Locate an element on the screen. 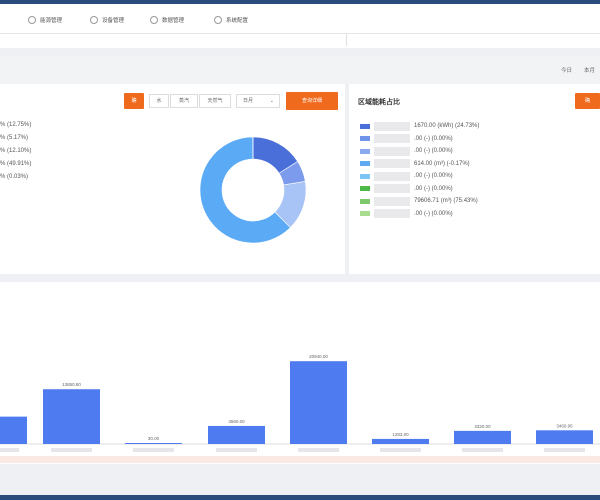 The width and height of the screenshot is (600, 500). data-icon is located at coordinates (154, 20).